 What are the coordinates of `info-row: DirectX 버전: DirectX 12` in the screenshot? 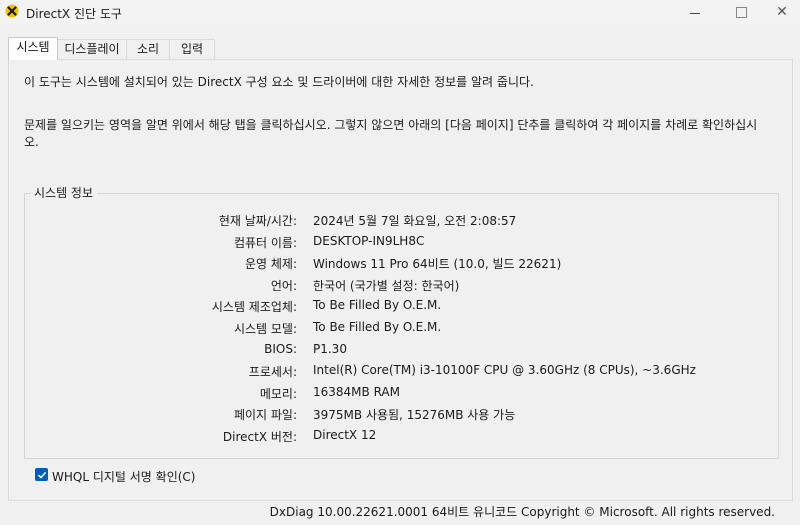 It's located at (395, 437).